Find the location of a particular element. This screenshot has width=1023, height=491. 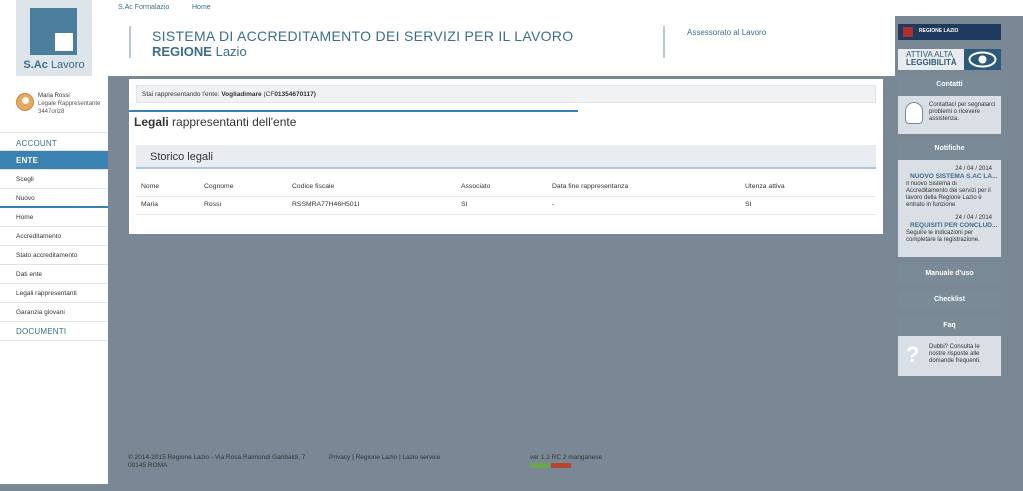

home-link: Home is located at coordinates (201, 7).